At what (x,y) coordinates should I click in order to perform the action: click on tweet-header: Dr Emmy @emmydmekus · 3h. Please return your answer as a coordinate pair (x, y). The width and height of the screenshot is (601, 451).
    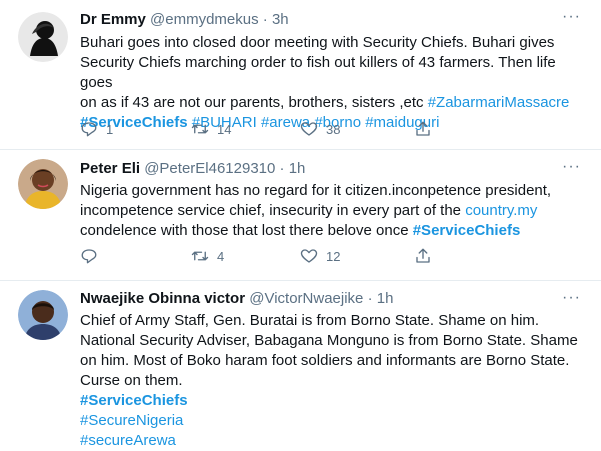
    Looking at the image, I should click on (184, 20).